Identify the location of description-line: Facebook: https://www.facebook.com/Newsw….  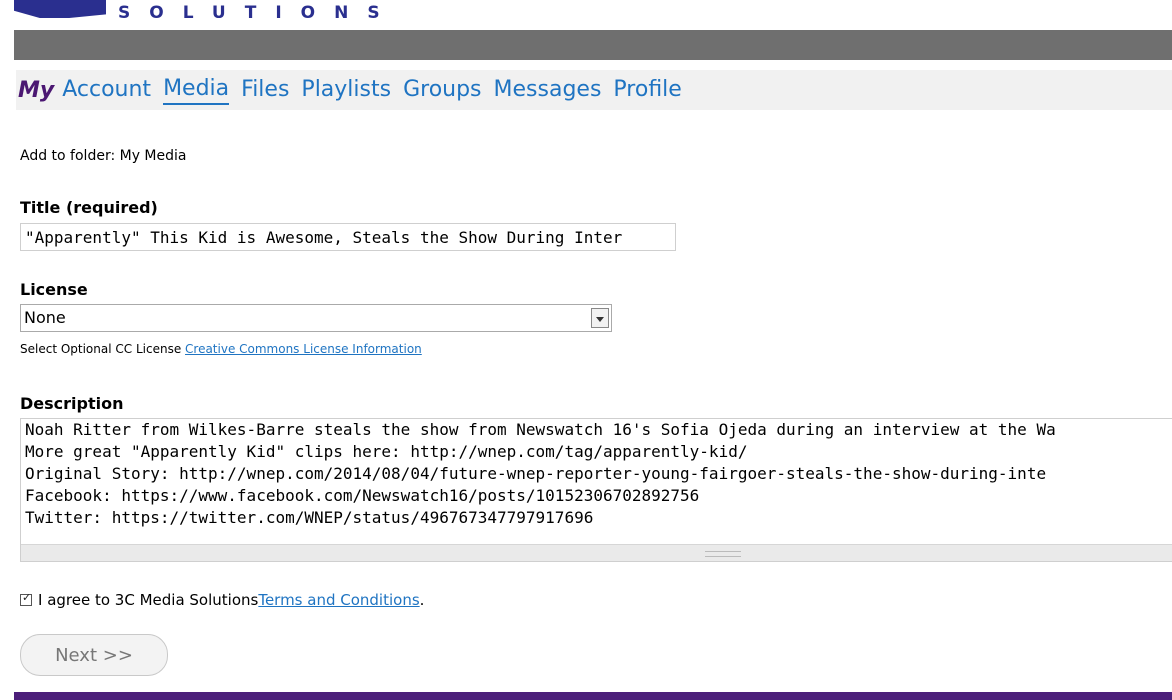
(362, 495).